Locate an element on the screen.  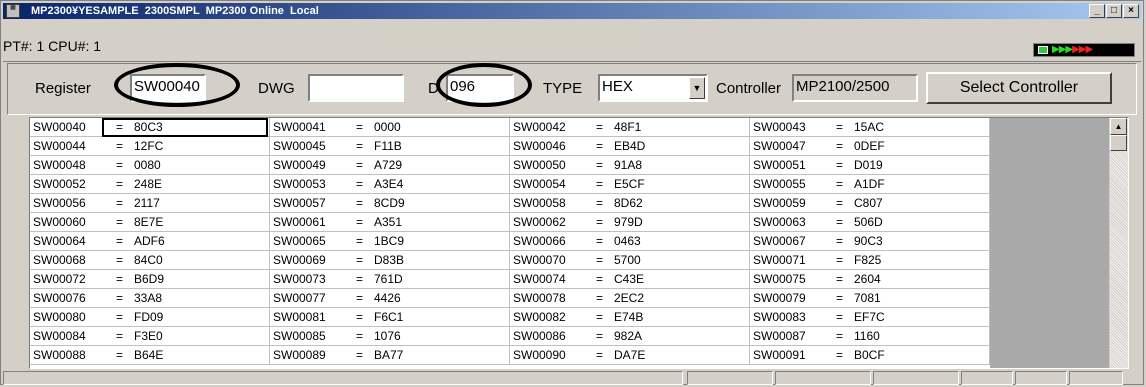
register-value: C807 is located at coordinates (868, 203).